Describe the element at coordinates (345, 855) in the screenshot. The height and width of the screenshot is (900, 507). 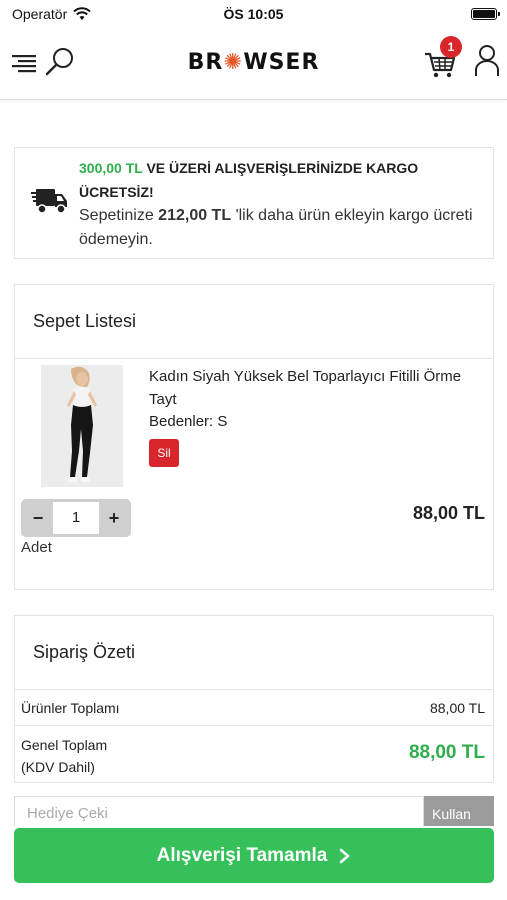
I see `chevron-right-icon` at that location.